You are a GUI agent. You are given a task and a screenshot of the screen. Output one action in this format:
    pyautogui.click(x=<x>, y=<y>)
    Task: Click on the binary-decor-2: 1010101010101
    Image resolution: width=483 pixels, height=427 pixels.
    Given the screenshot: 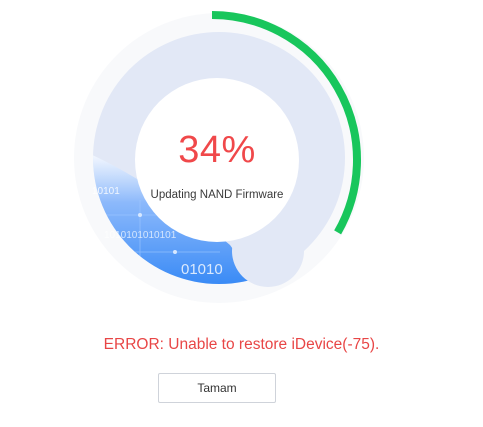 What is the action you would take?
    pyautogui.click(x=140, y=235)
    